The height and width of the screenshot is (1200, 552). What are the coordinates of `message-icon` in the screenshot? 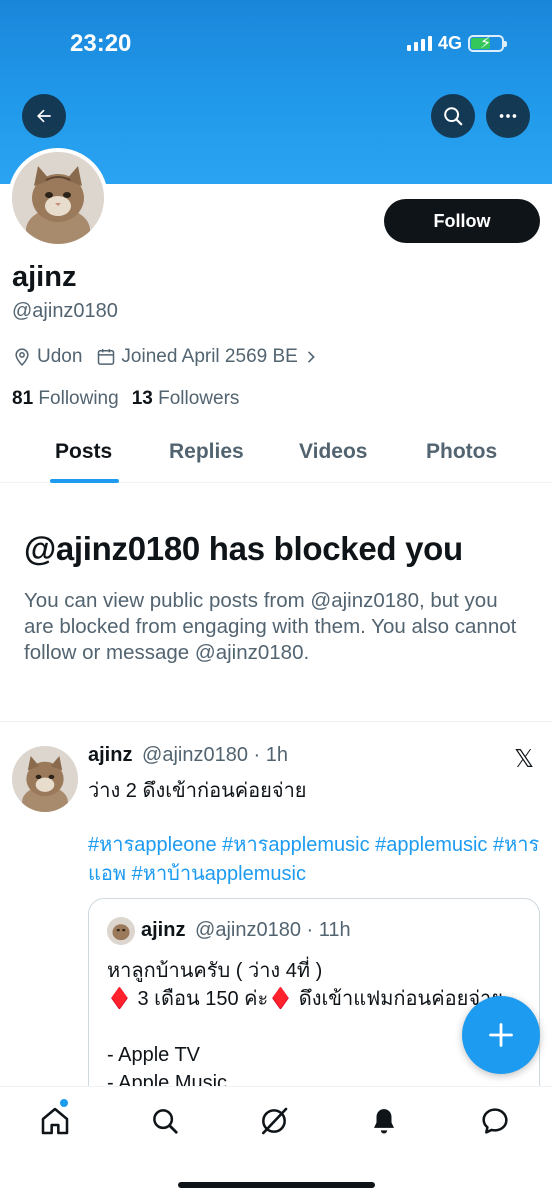 It's located at (495, 1121).